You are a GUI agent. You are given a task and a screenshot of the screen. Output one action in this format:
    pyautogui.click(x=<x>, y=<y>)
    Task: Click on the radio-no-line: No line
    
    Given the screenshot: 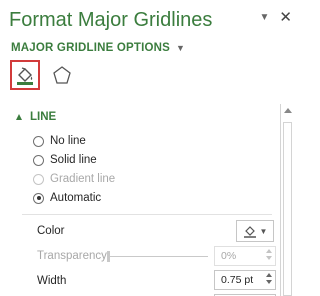 What is the action you would take?
    pyautogui.click(x=59, y=141)
    